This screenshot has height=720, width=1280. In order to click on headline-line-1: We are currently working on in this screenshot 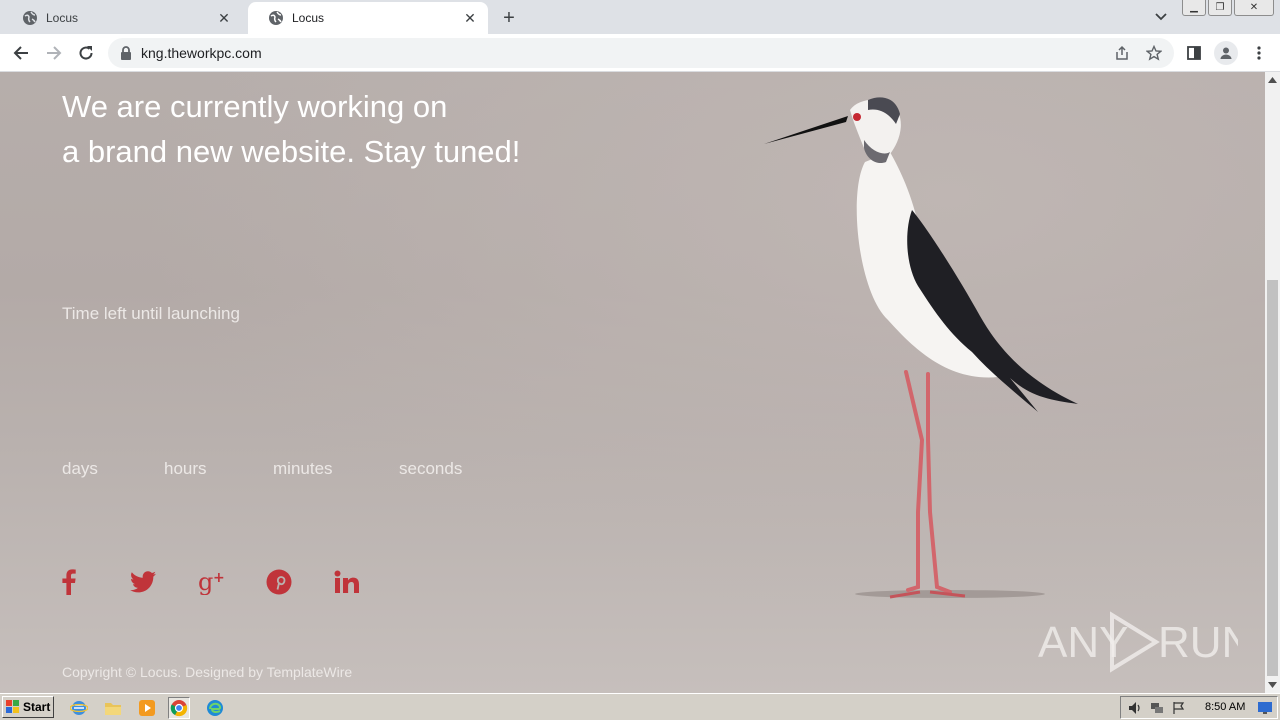, I will do `click(255, 106)`.